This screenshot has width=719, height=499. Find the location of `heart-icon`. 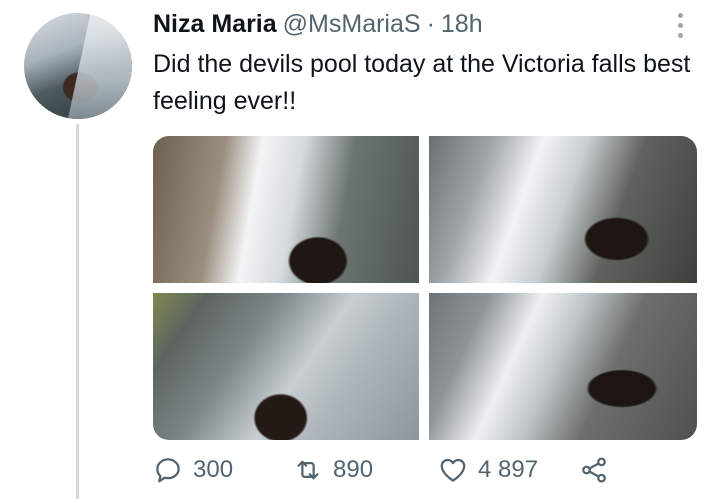

heart-icon is located at coordinates (453, 470).